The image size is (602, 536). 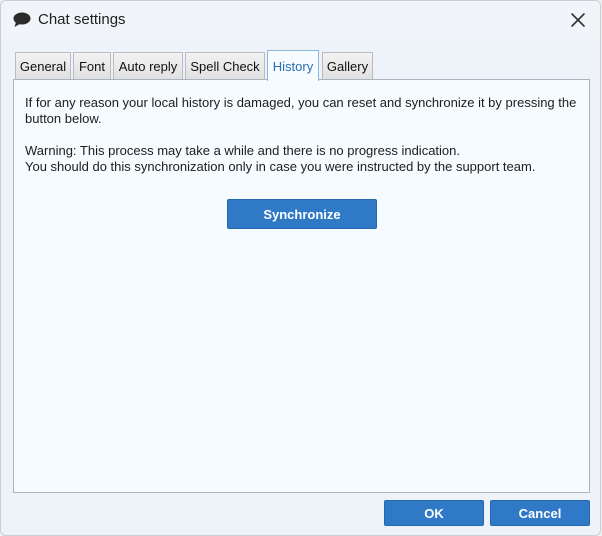 What do you see at coordinates (578, 20) in the screenshot?
I see `close-icon` at bounding box center [578, 20].